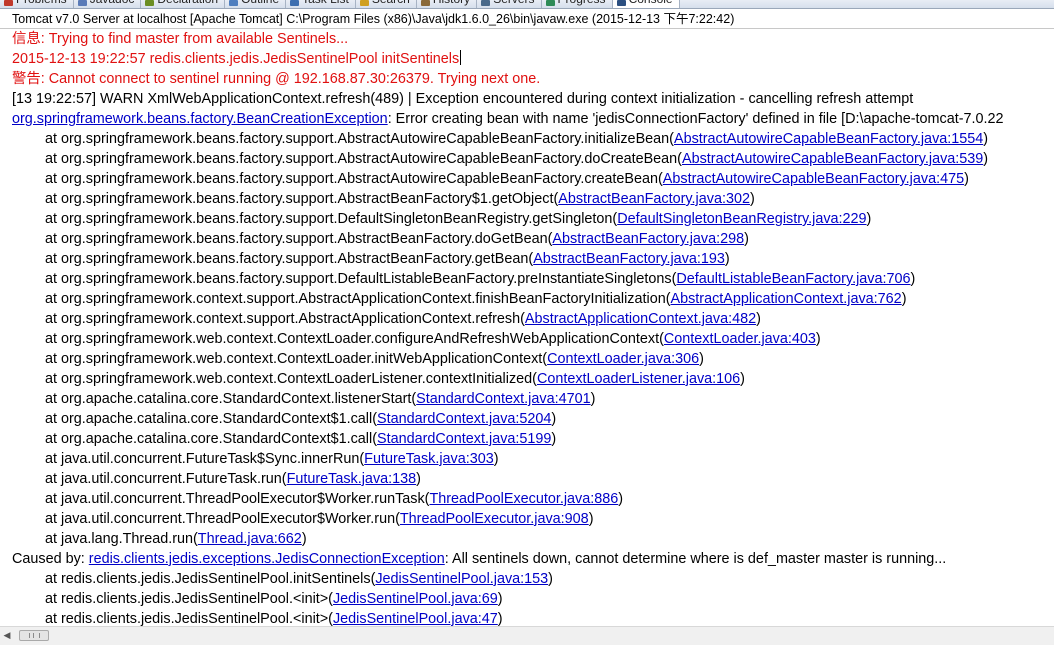  What do you see at coordinates (250, 539) in the screenshot?
I see `source-link: Thread.java:662` at bounding box center [250, 539].